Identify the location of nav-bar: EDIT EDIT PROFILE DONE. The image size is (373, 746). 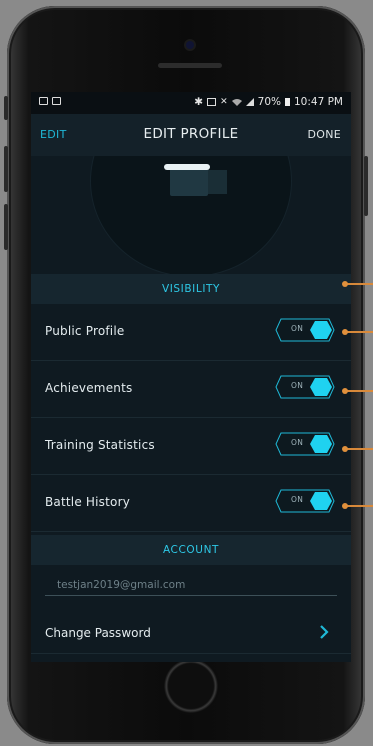
(191, 135).